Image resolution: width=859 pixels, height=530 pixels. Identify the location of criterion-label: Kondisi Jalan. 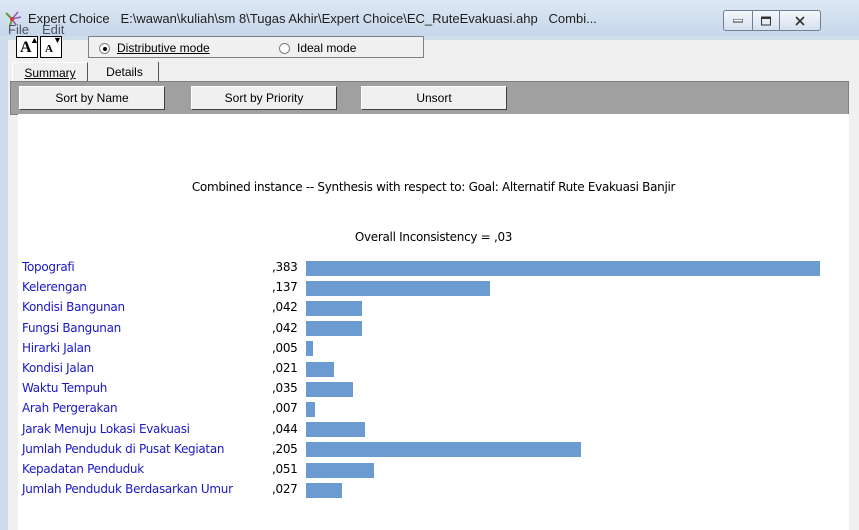
(58, 368).